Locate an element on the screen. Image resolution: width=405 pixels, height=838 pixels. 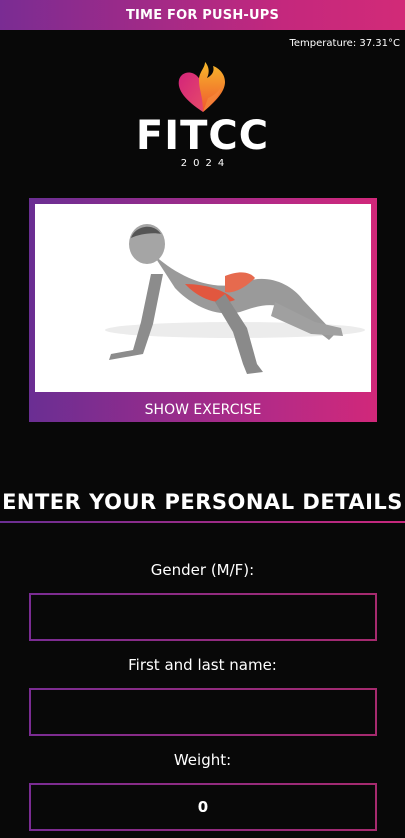
gender-label: Gender (M/F): is located at coordinates (202, 570).